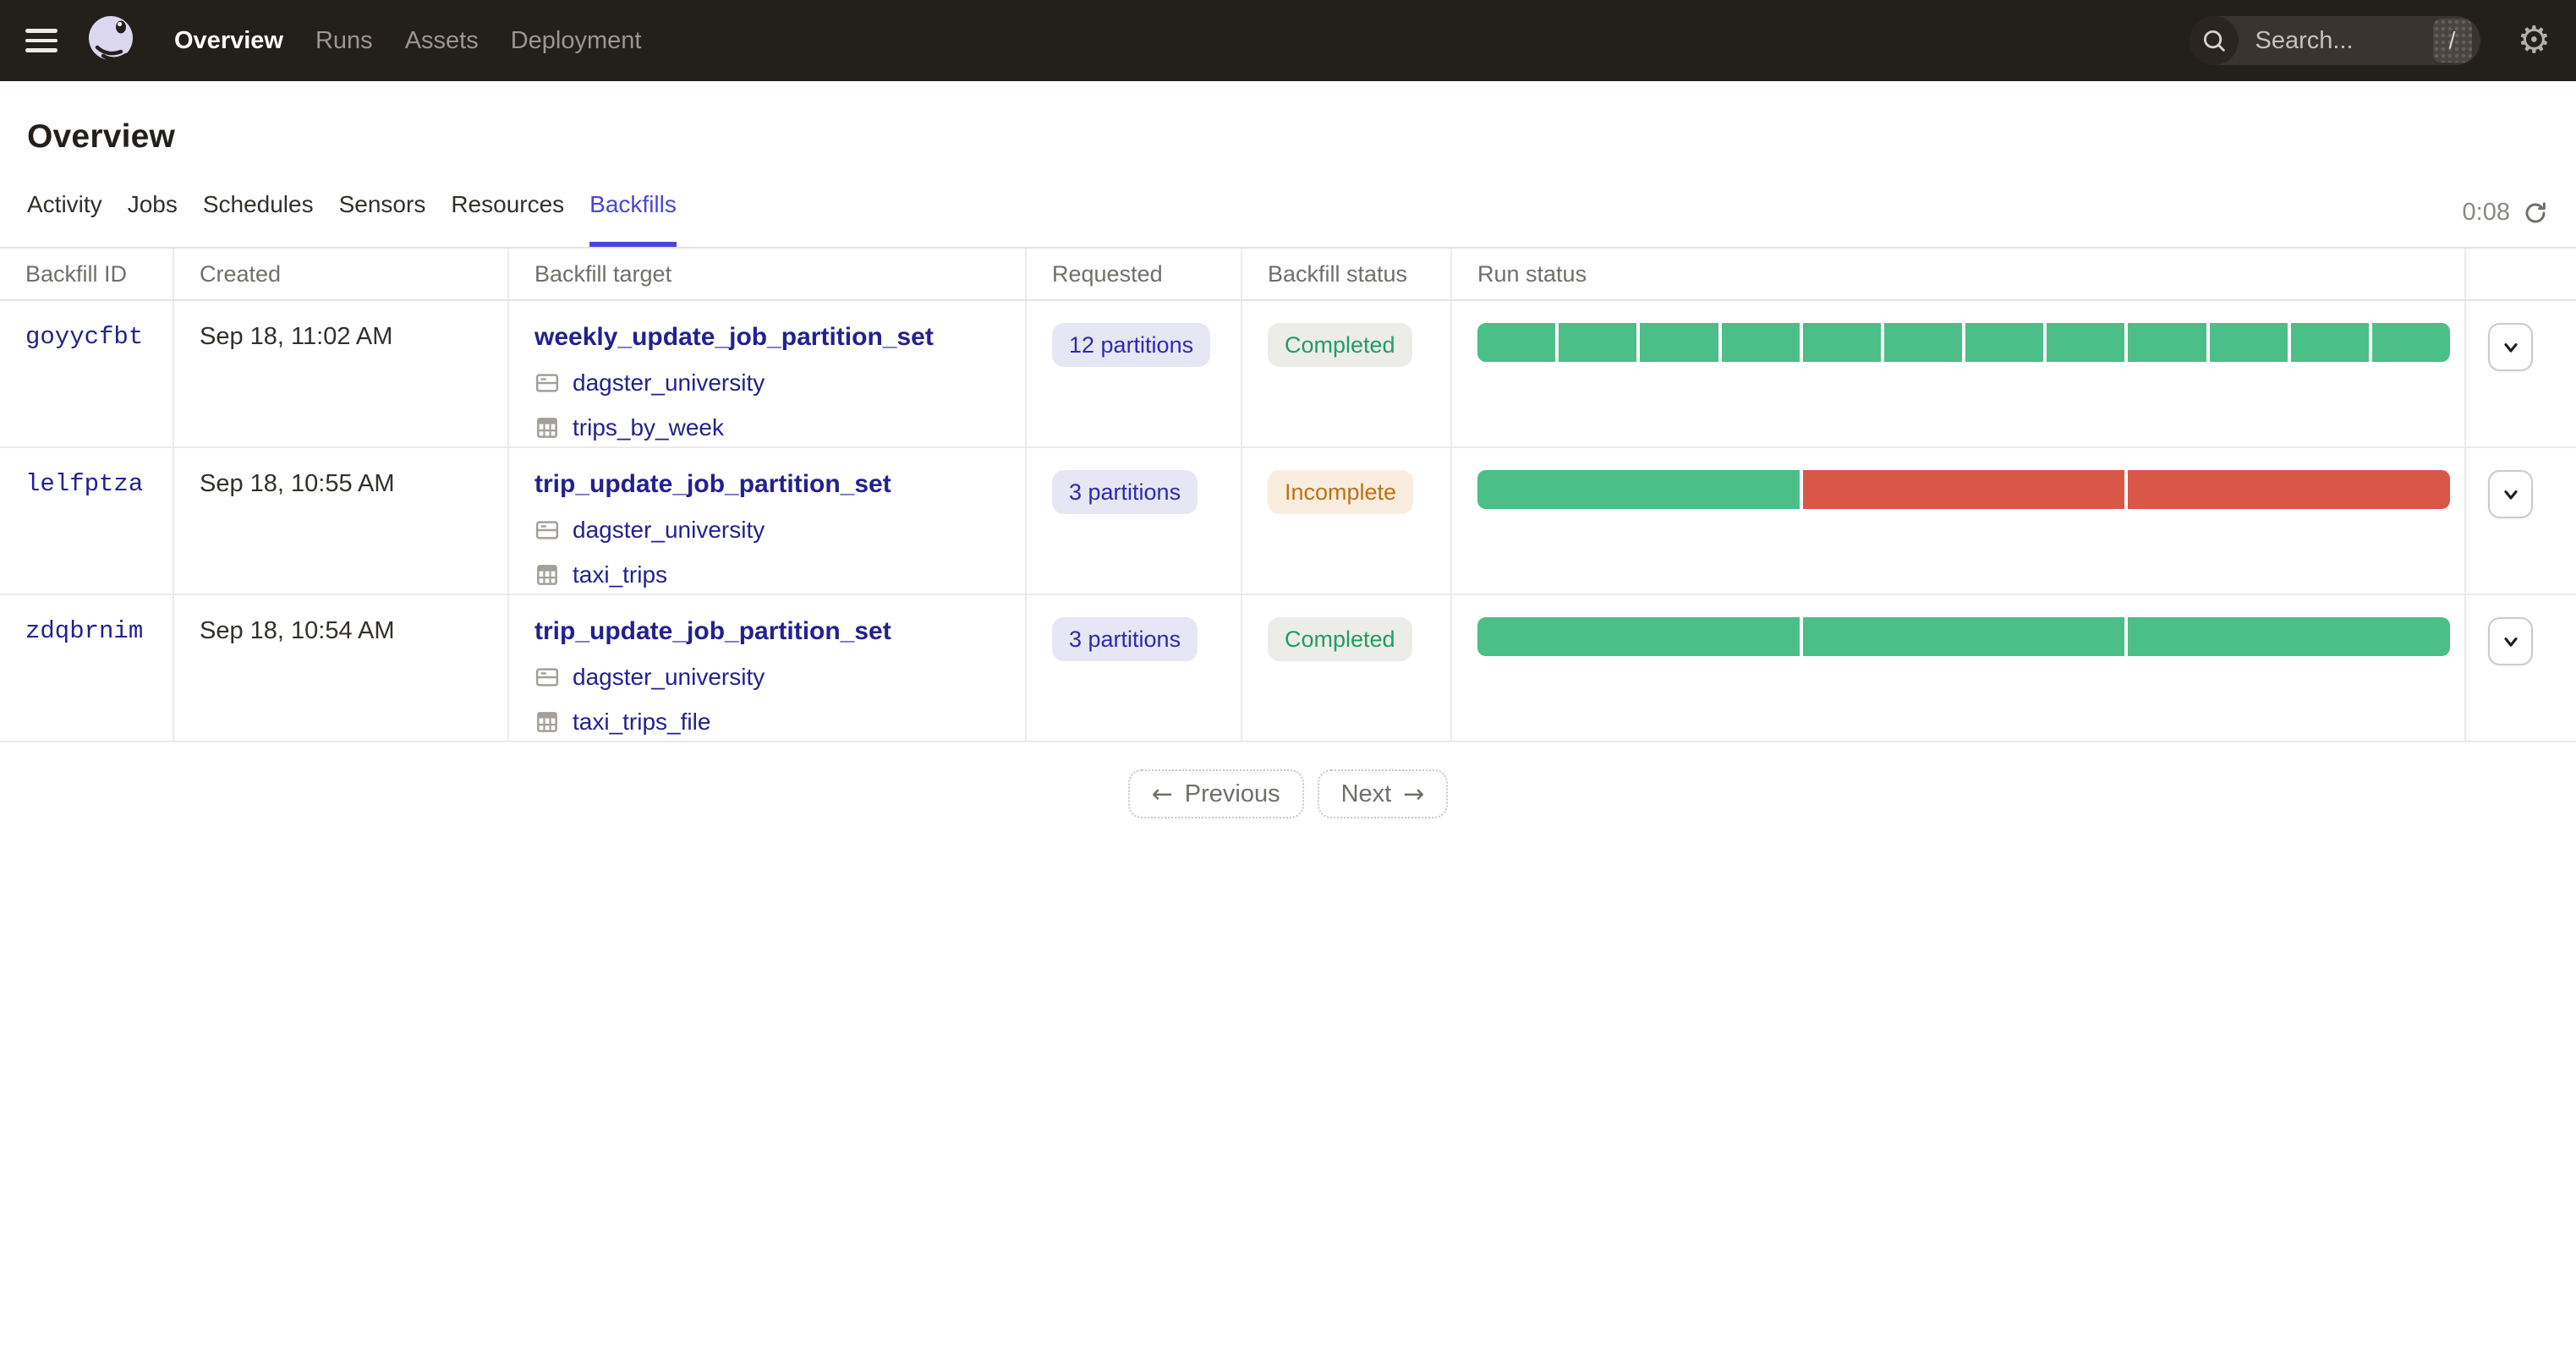 The height and width of the screenshot is (1368, 2576). What do you see at coordinates (258, 219) in the screenshot?
I see `tab-schedules: Schedules` at bounding box center [258, 219].